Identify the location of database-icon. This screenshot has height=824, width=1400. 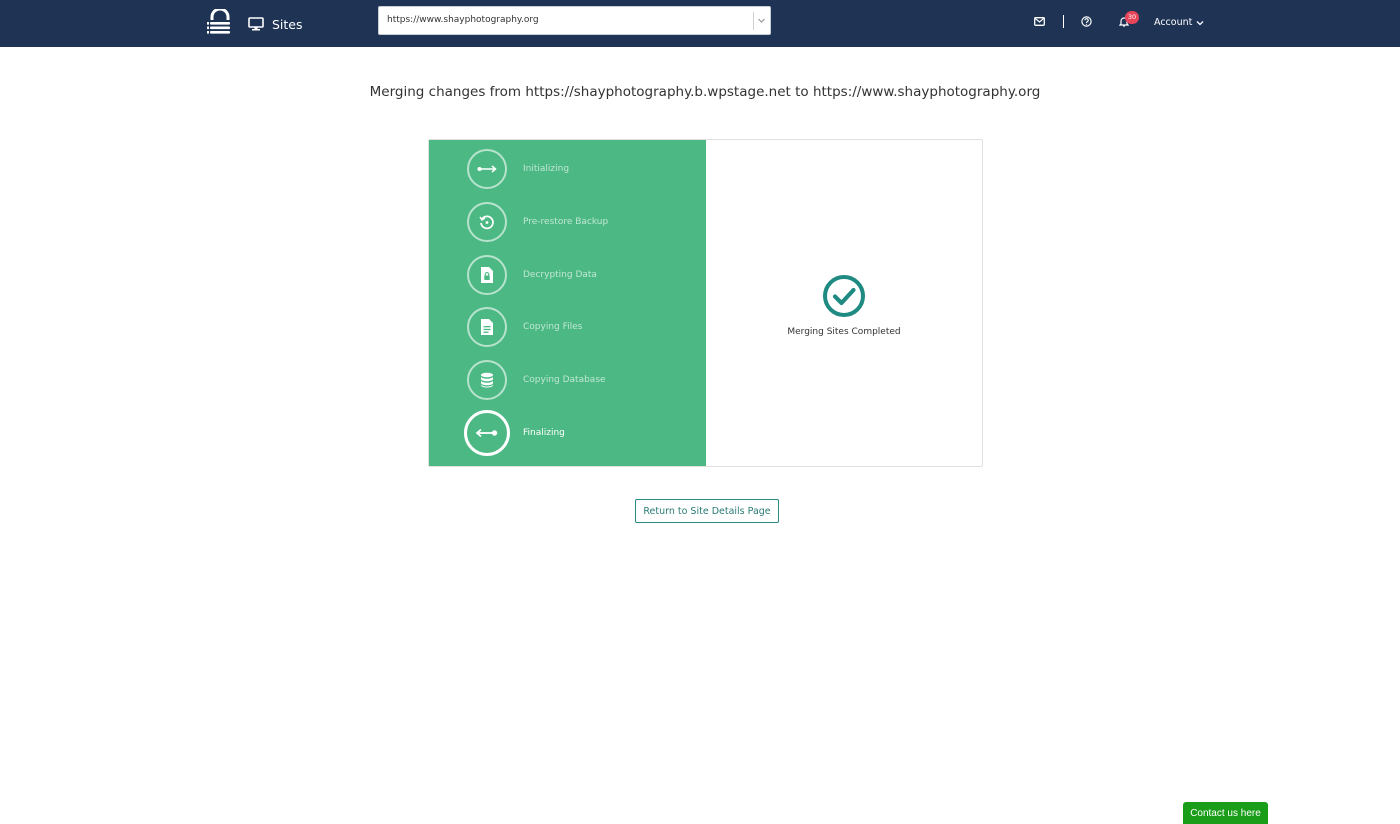
(487, 380).